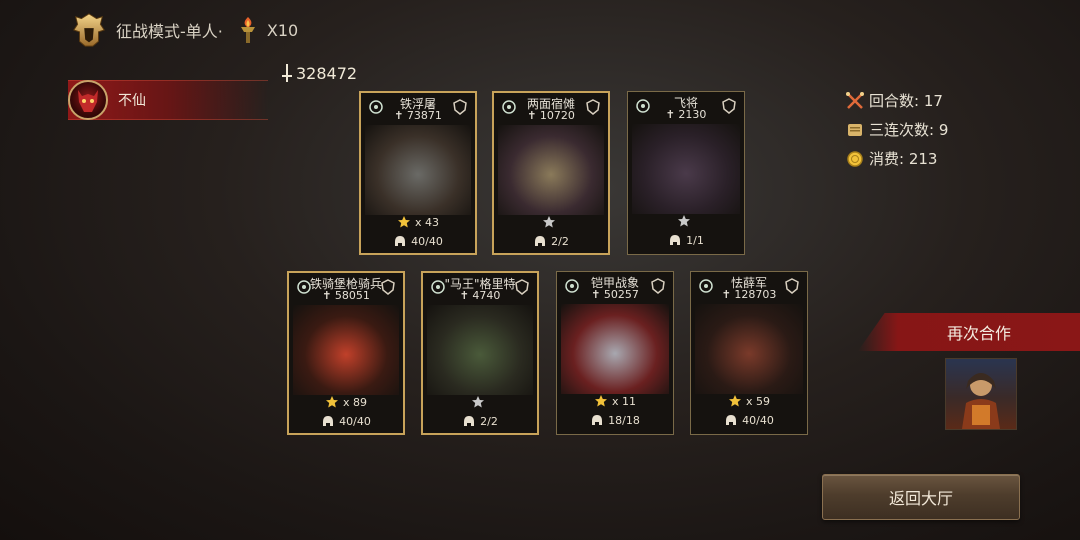 This screenshot has height=540, width=1080. I want to click on hero-power: ✝ 2130, so click(686, 114).